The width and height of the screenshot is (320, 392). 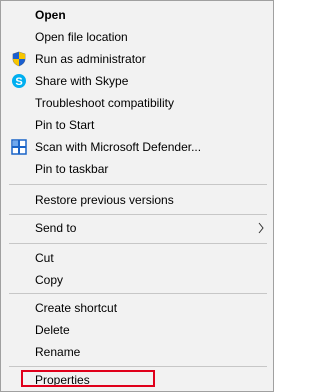 What do you see at coordinates (65, 125) in the screenshot?
I see `menu-item-label: Pin to Start` at bounding box center [65, 125].